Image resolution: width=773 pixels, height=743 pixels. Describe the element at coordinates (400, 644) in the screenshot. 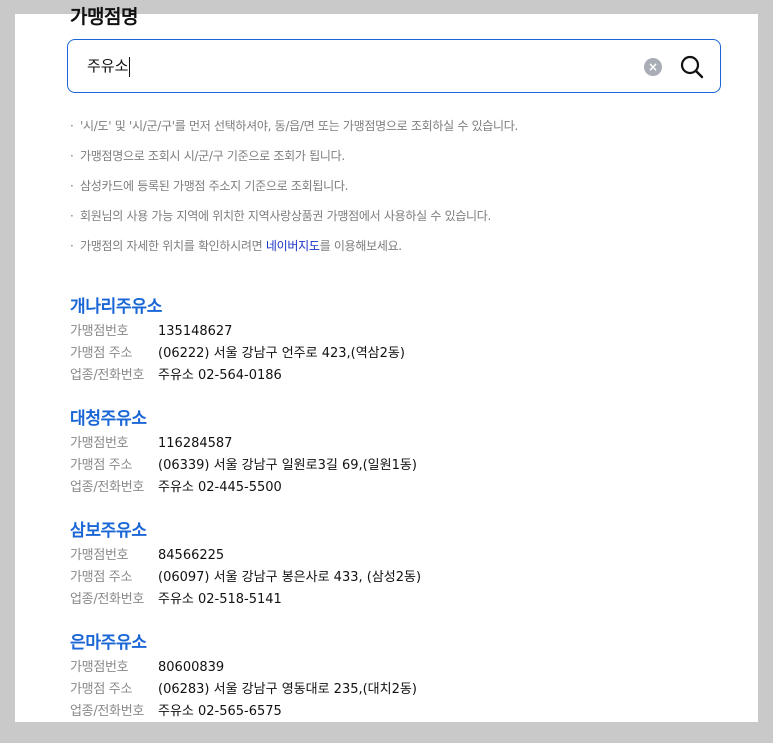

I see `merchant-name: 은마주유소` at that location.